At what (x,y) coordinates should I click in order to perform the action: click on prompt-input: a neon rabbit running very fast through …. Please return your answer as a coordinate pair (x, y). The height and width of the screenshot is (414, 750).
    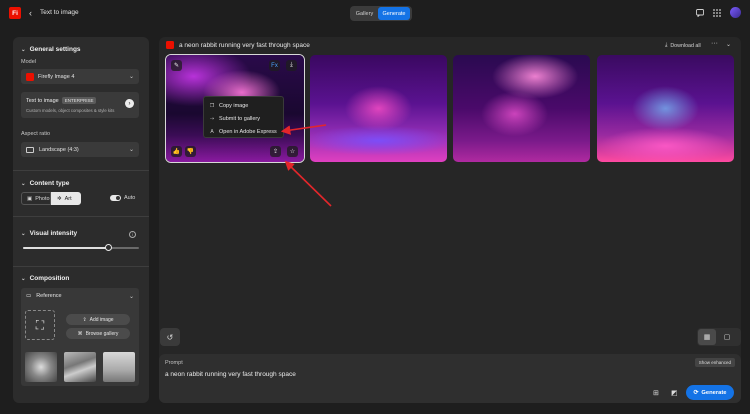
    Looking at the image, I should click on (230, 374).